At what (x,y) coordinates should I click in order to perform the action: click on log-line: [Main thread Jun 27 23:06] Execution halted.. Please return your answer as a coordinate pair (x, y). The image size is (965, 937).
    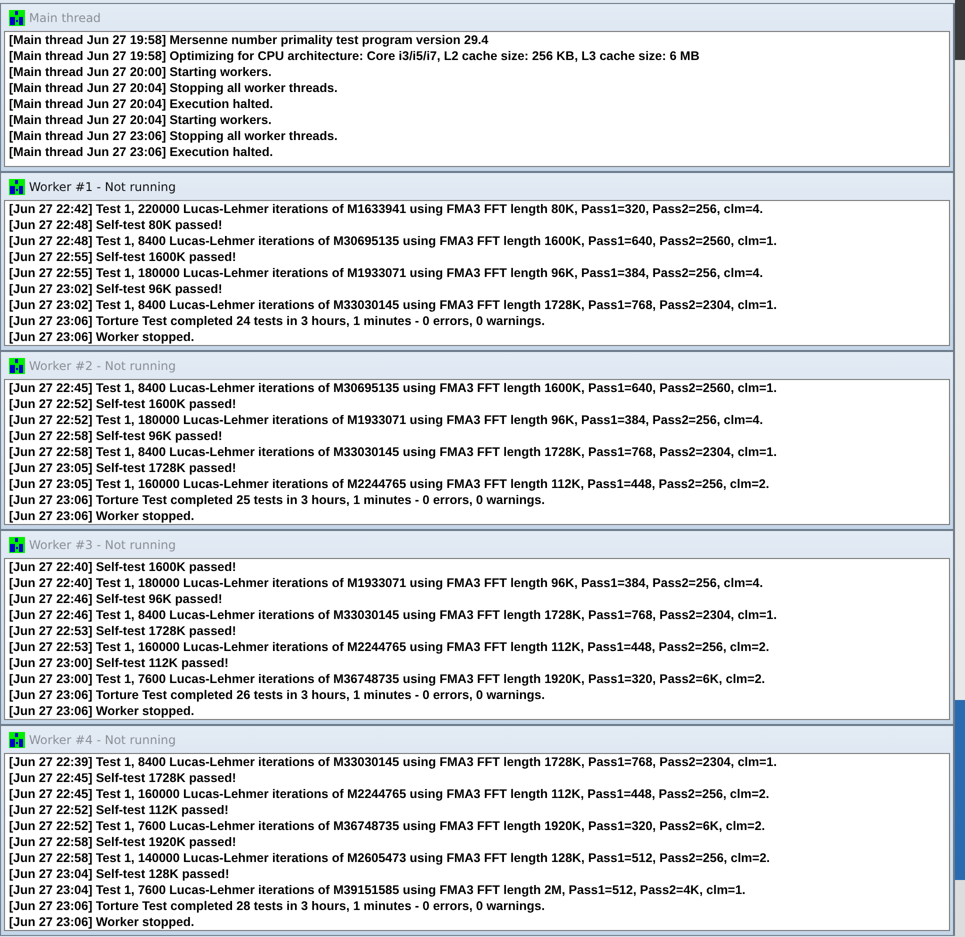
    Looking at the image, I should click on (141, 152).